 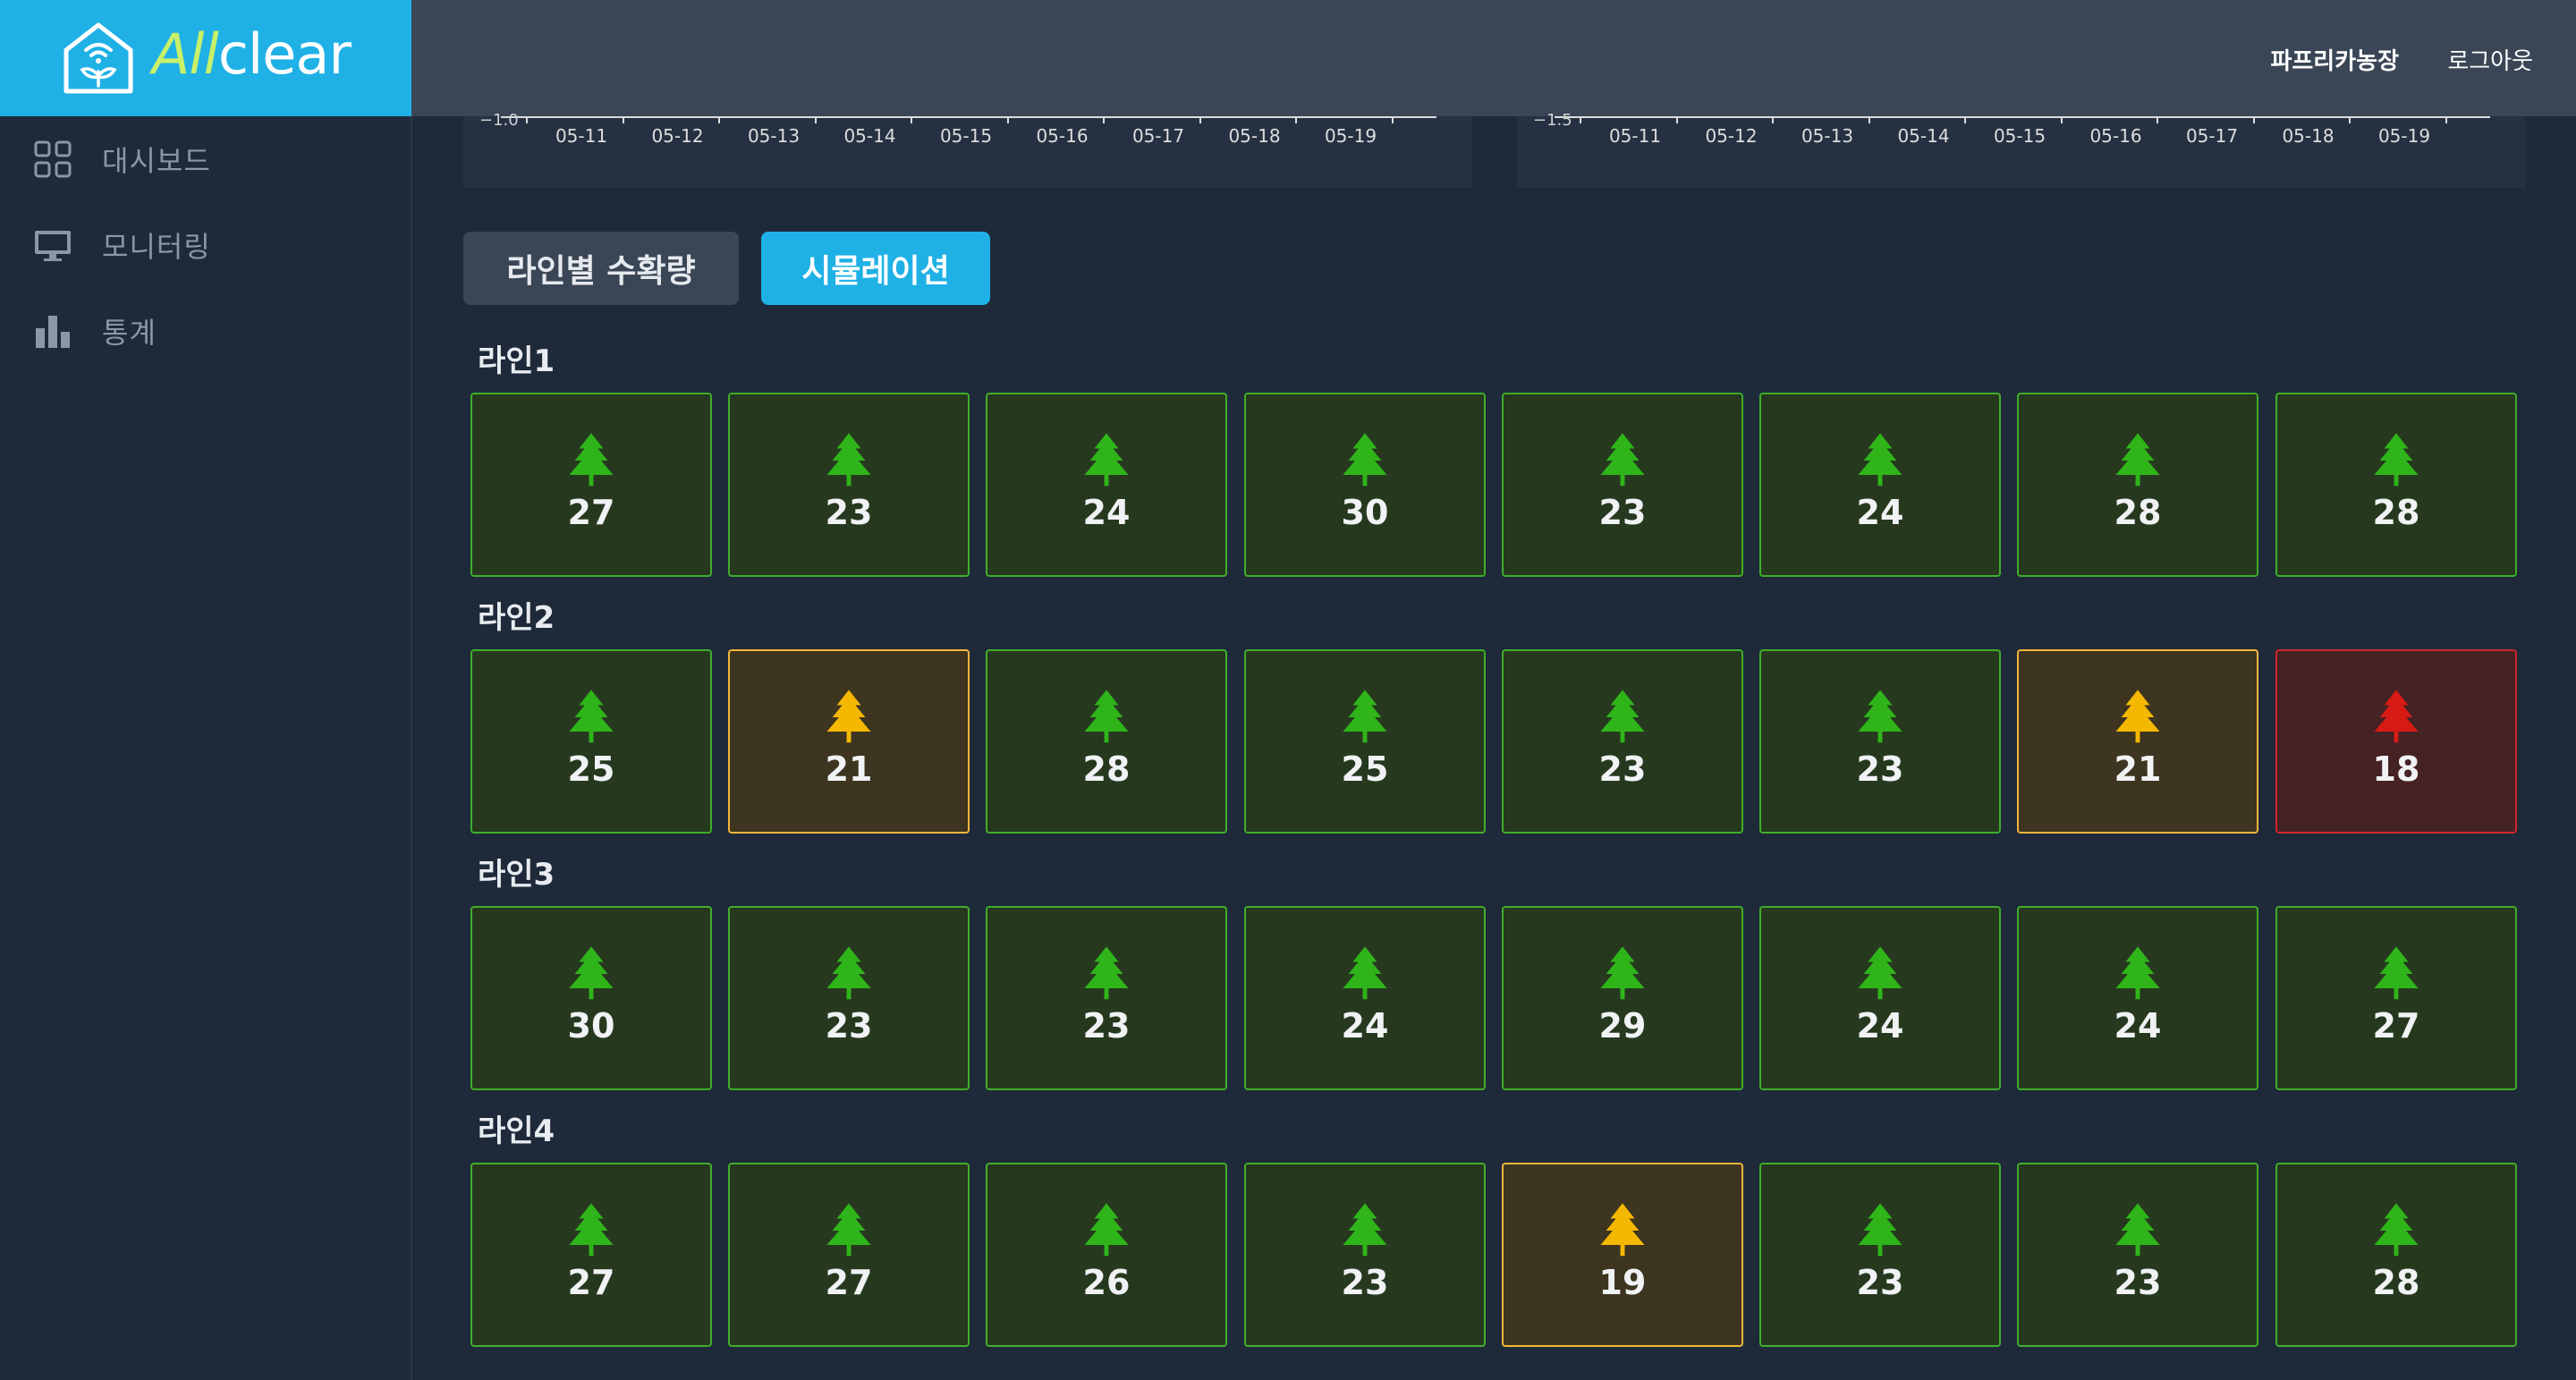 I want to click on cell-value: 28, so click(x=2396, y=512).